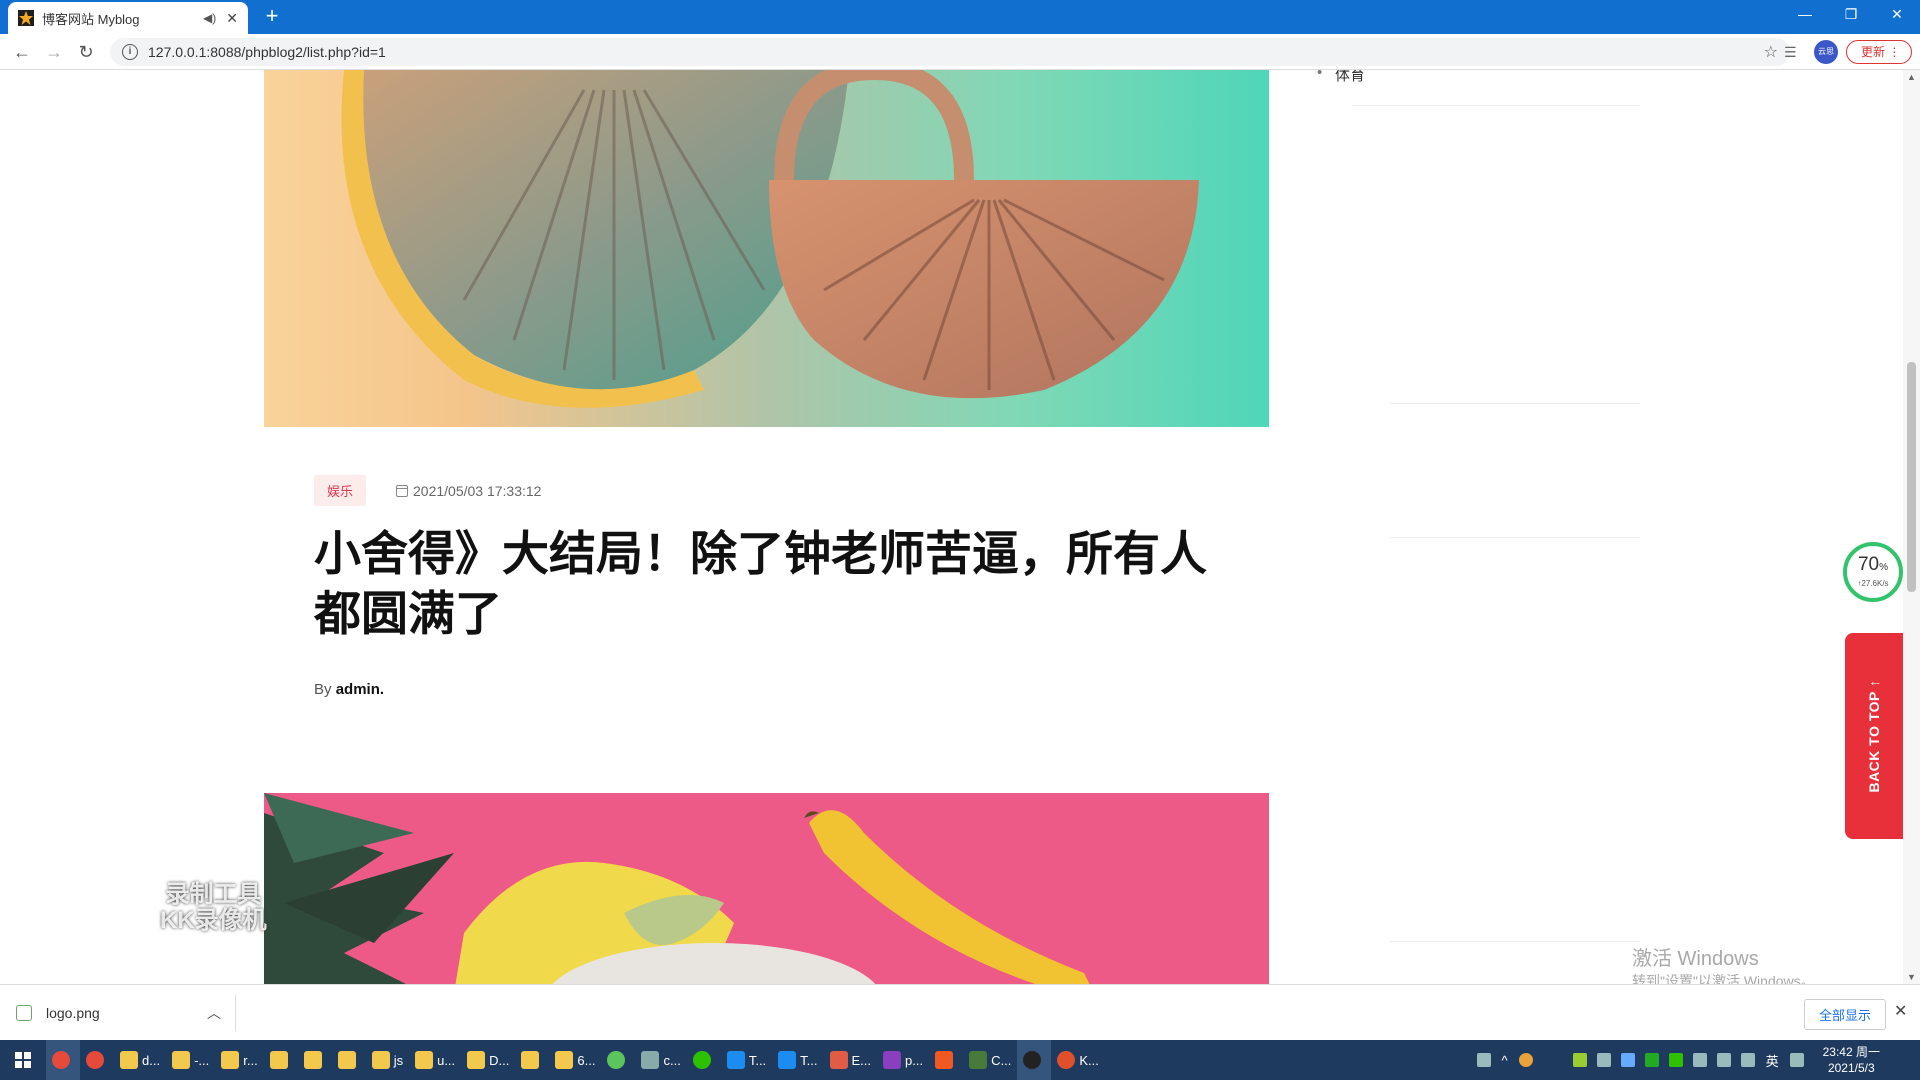 Image resolution: width=1920 pixels, height=1080 pixels. I want to click on sublime-icon, so click(944, 1060).